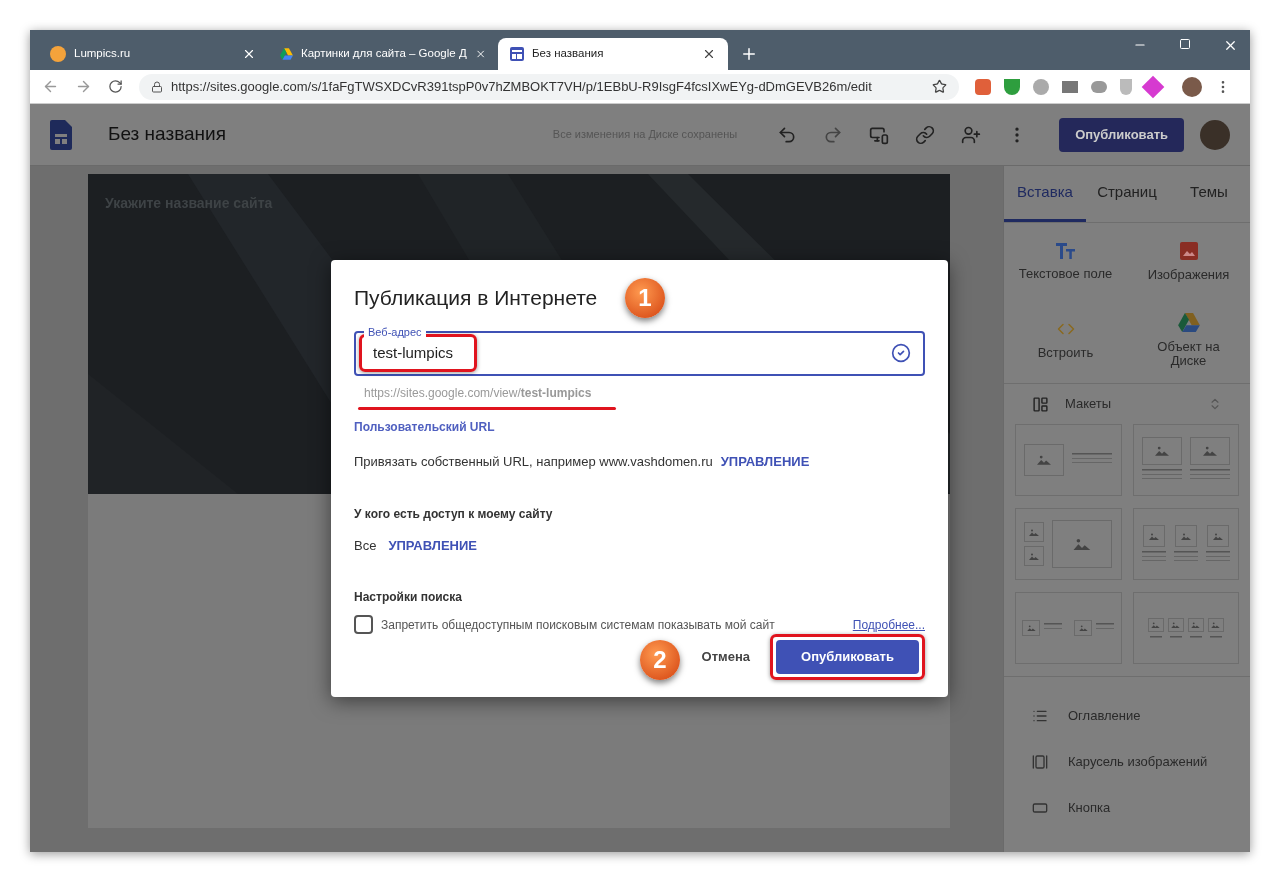  I want to click on lock-icon, so click(157, 86).